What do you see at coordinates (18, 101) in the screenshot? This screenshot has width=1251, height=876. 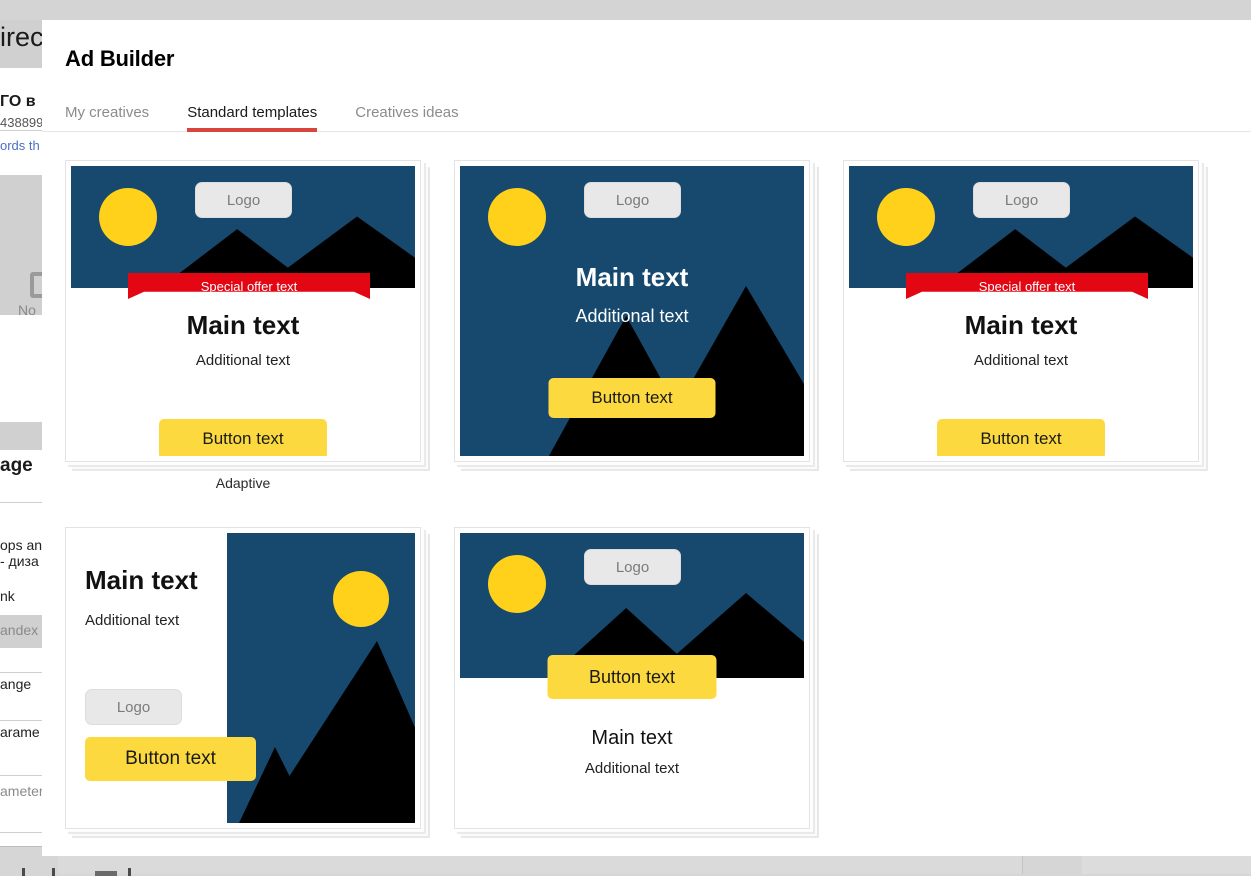 I see `background-text: ГО в` at bounding box center [18, 101].